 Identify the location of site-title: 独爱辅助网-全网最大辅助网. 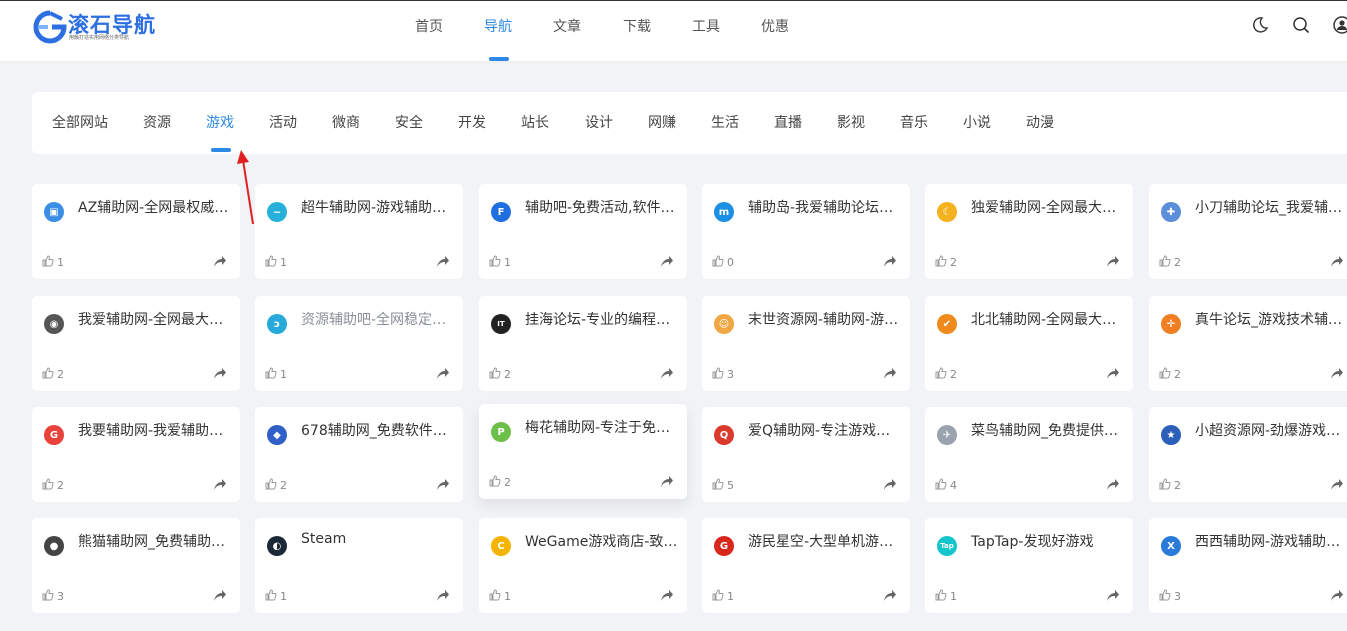
(1049, 207).